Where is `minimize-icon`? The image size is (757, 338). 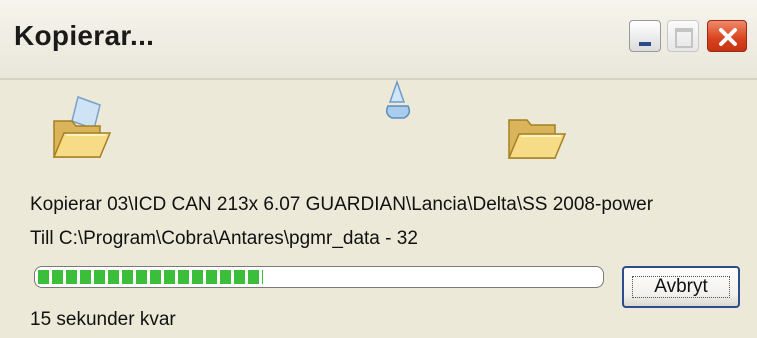
minimize-icon is located at coordinates (645, 44).